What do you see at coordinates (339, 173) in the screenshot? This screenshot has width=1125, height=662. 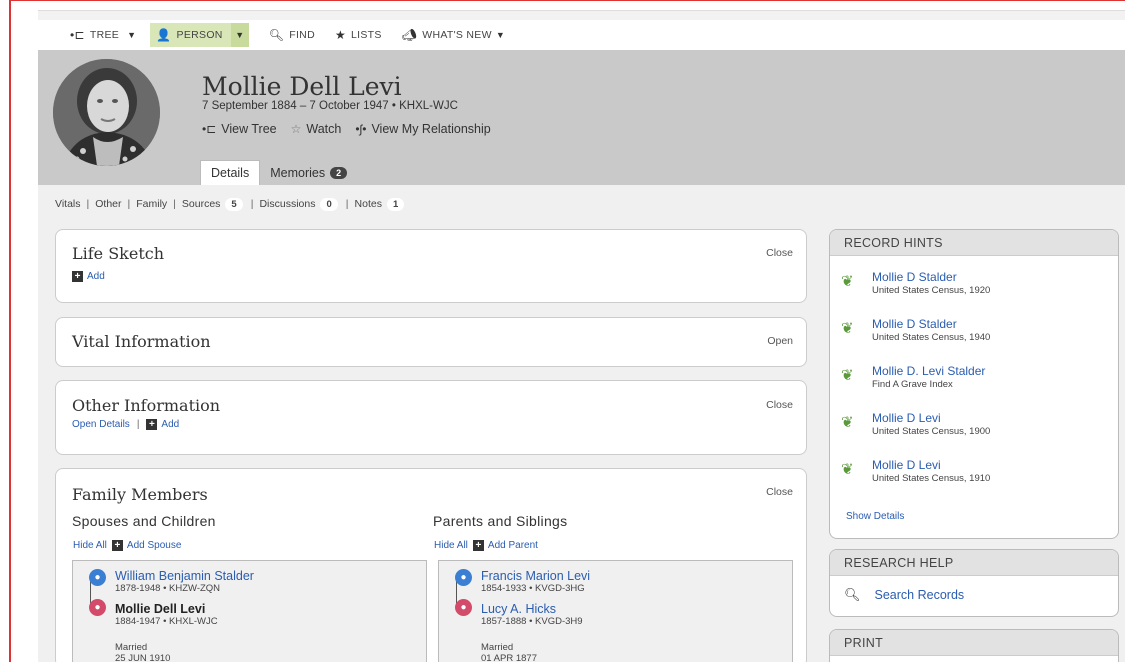 I see `memories-count-badge: 2` at bounding box center [339, 173].